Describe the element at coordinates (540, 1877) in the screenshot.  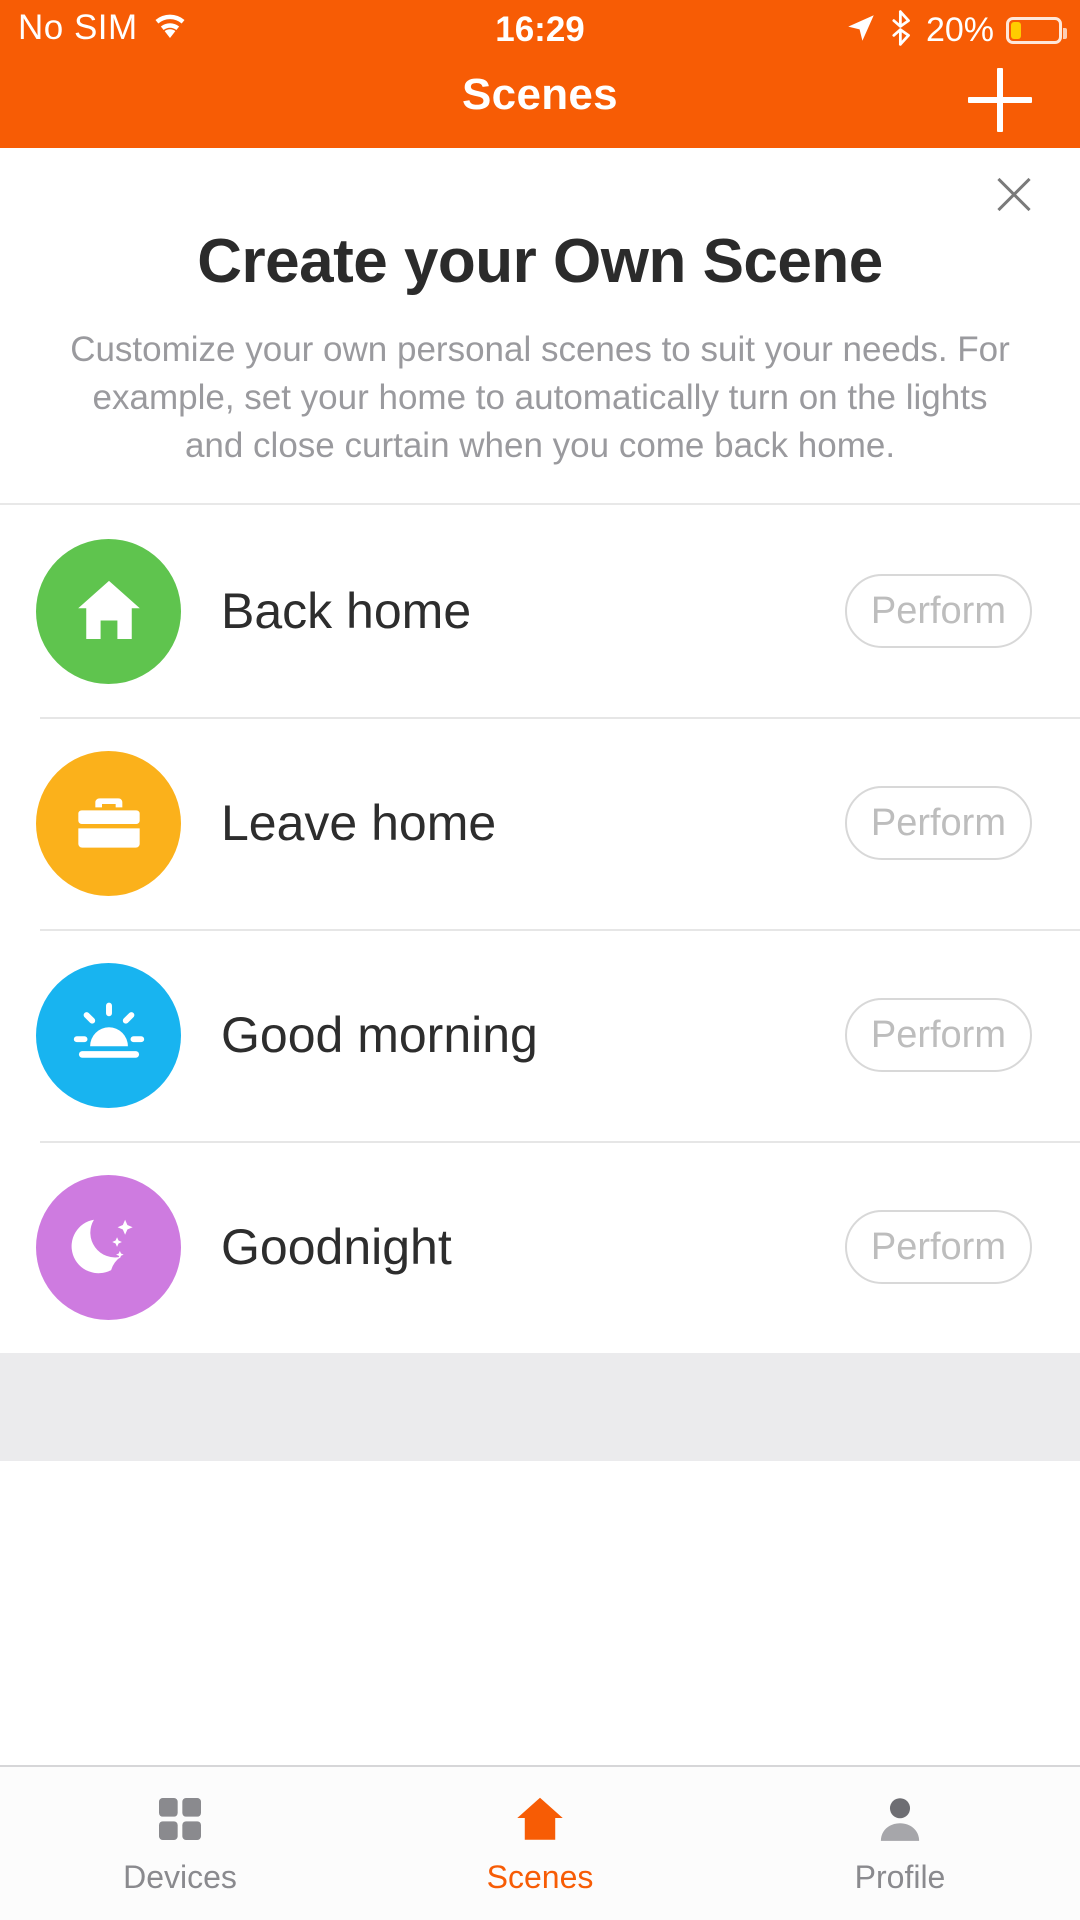
I see `tab-label: Scenes` at that location.